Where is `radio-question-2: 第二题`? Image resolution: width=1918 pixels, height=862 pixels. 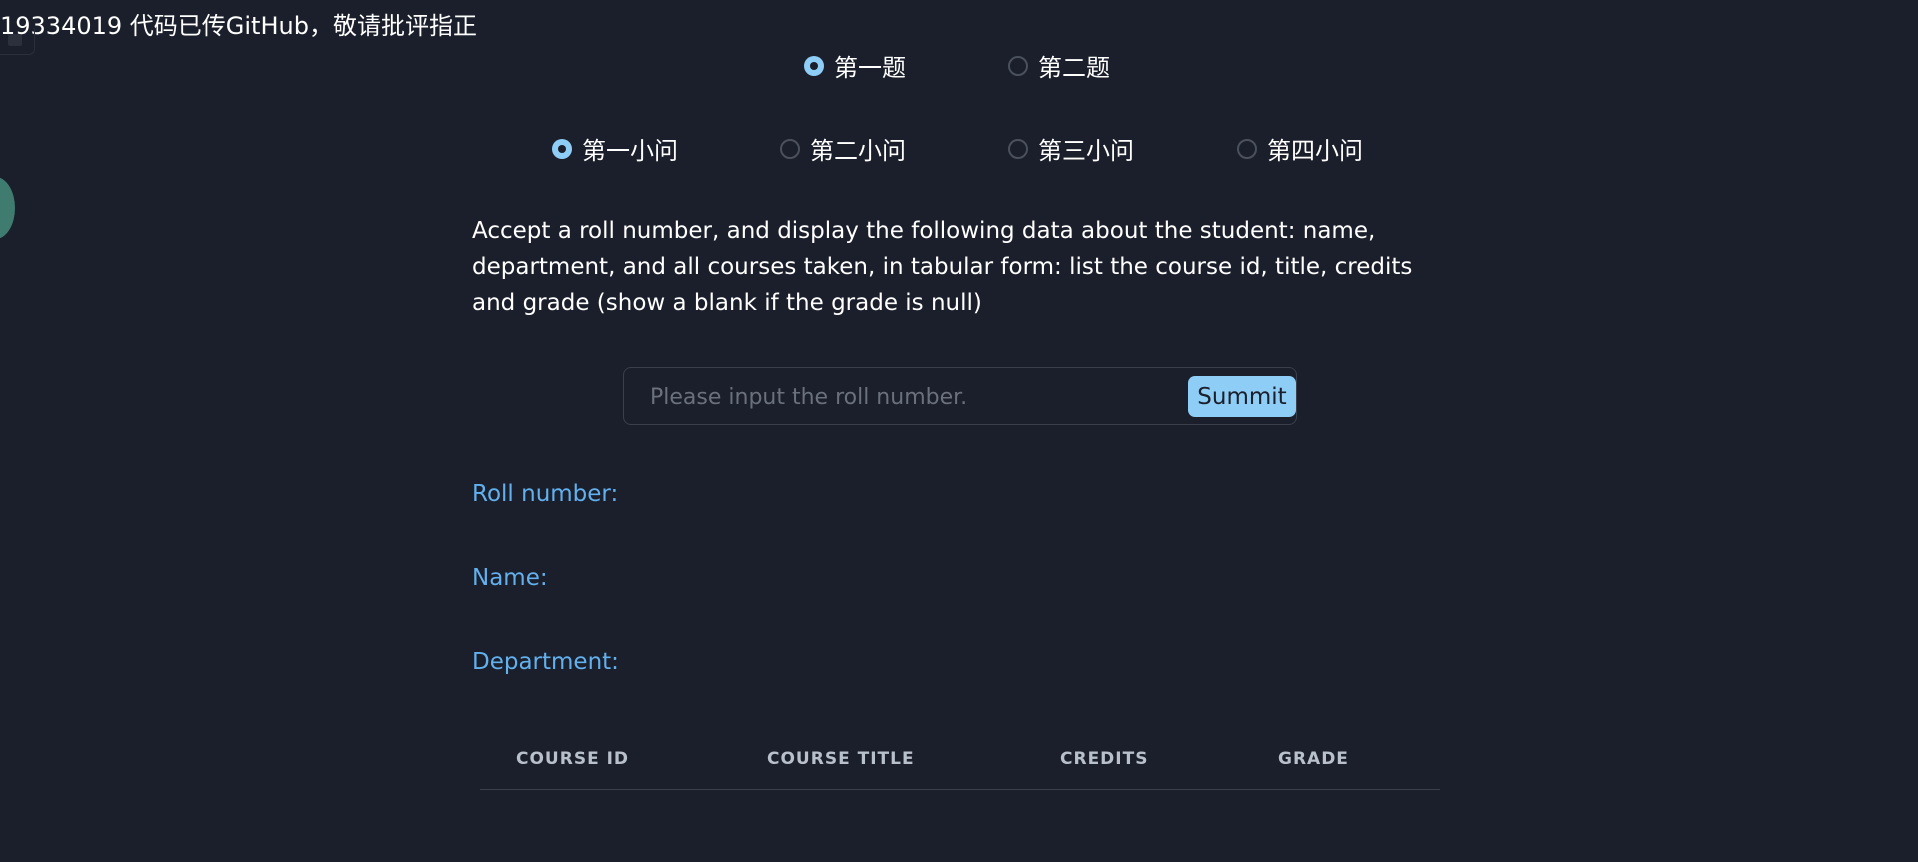 radio-question-2: 第二题 is located at coordinates (1059, 65).